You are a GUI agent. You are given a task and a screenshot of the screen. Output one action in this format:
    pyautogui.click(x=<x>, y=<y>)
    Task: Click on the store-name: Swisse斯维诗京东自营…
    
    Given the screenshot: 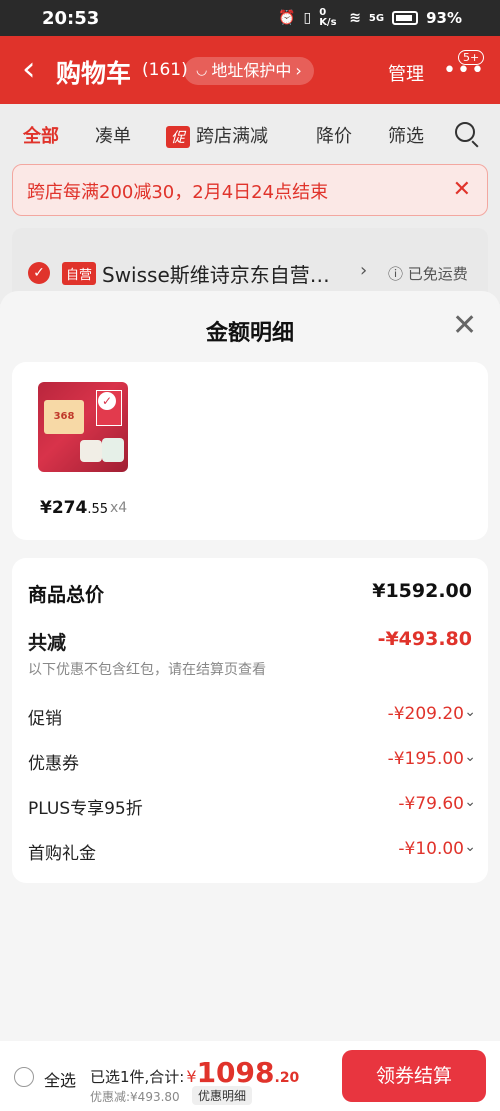 What is the action you would take?
    pyautogui.click(x=216, y=273)
    